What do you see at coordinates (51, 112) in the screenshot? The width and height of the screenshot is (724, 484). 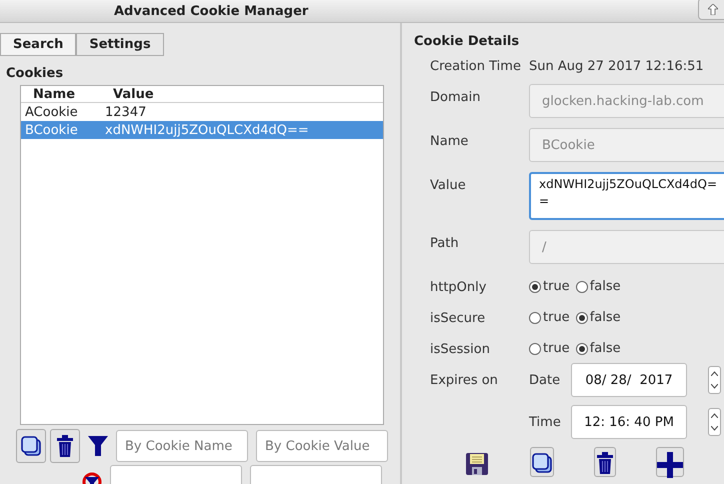 I see `table-cell-text: ACookie` at bounding box center [51, 112].